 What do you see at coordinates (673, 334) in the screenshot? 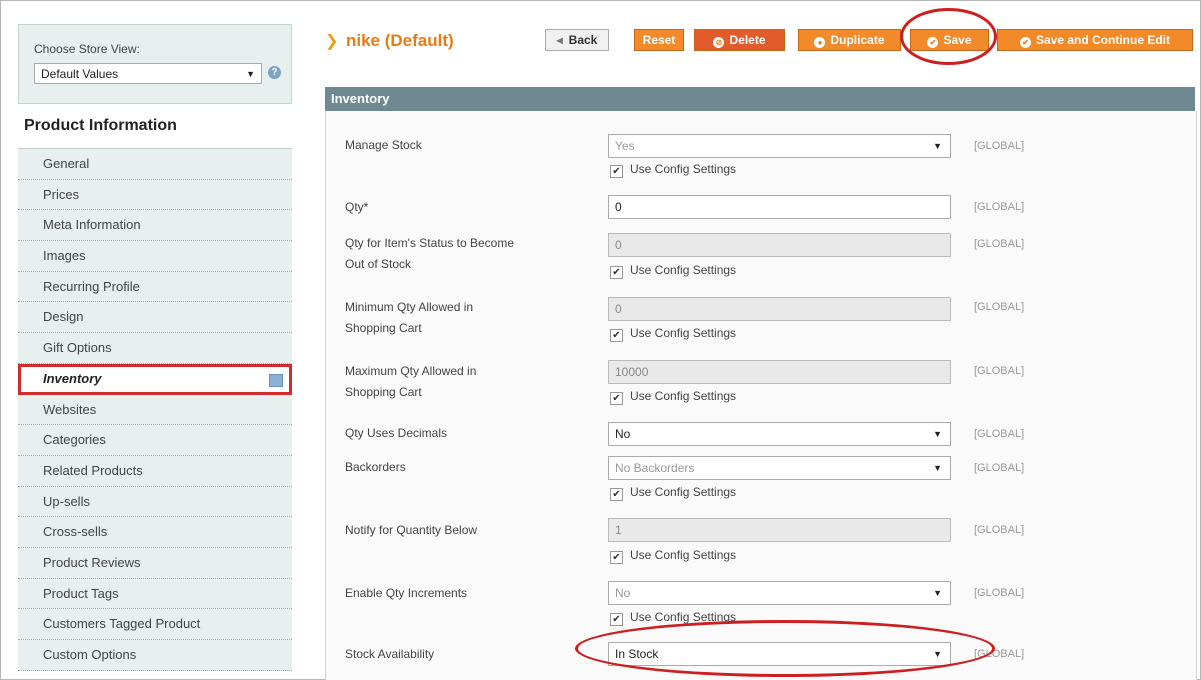
I see `use-config-min-qty: ✔ Use Config Settings` at bounding box center [673, 334].